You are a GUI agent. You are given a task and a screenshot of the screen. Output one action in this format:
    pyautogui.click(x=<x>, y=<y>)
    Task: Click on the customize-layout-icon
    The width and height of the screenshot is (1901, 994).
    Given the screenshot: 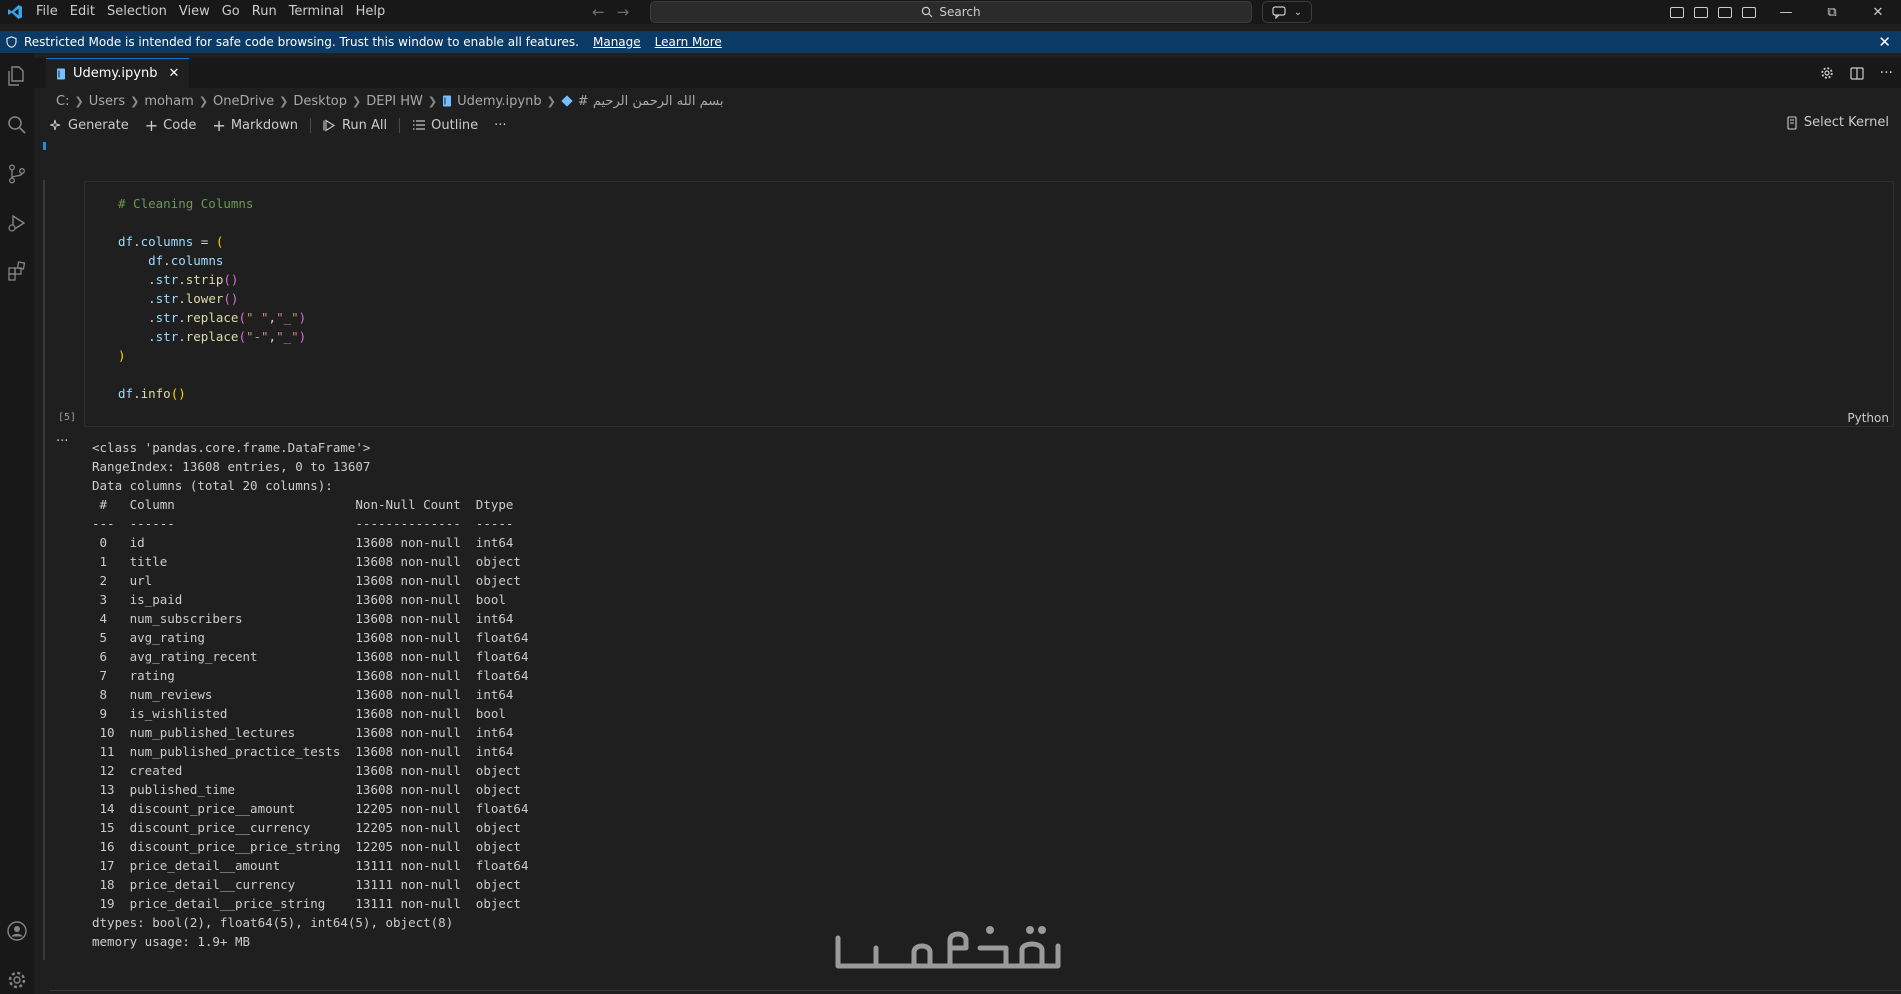 What is the action you would take?
    pyautogui.click(x=1677, y=12)
    